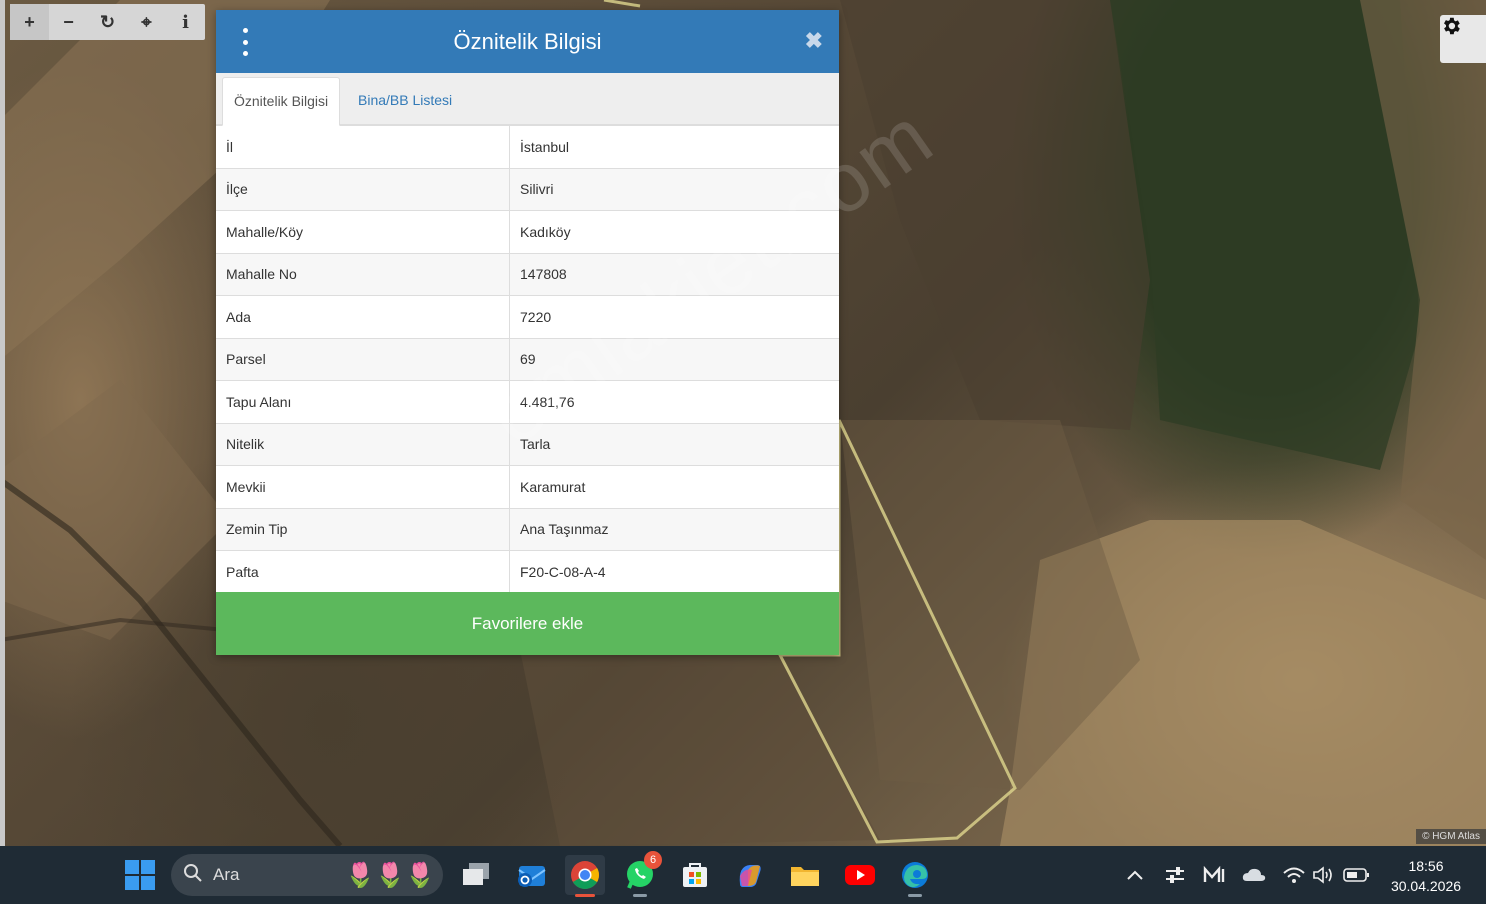  I want to click on dialog-title: Öznitelik Bilgisi, so click(527, 41).